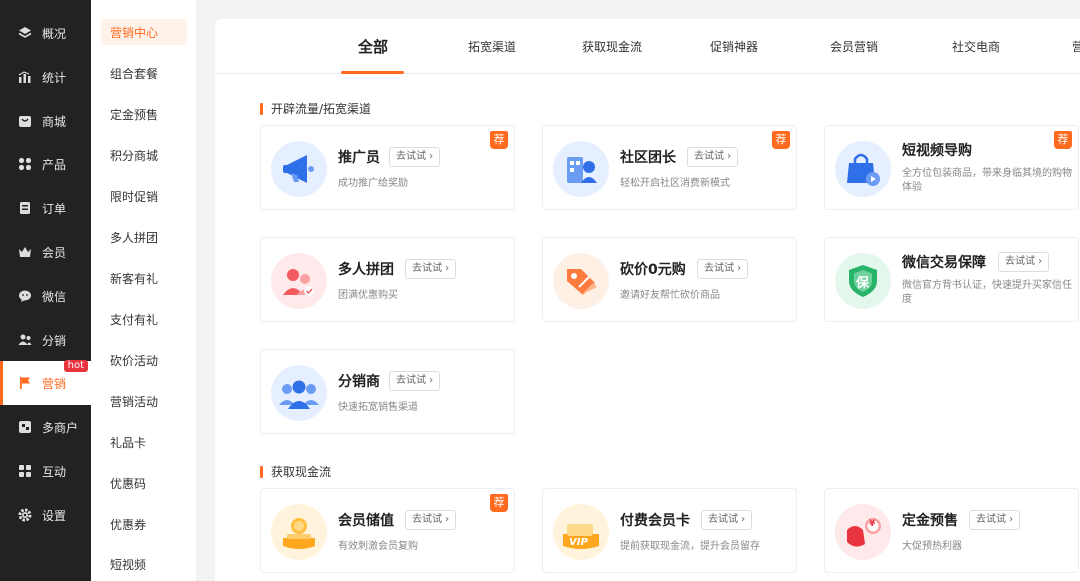 The height and width of the screenshot is (581, 1080). Describe the element at coordinates (944, 263) in the screenshot. I see `card-title: 微信交易保障` at that location.